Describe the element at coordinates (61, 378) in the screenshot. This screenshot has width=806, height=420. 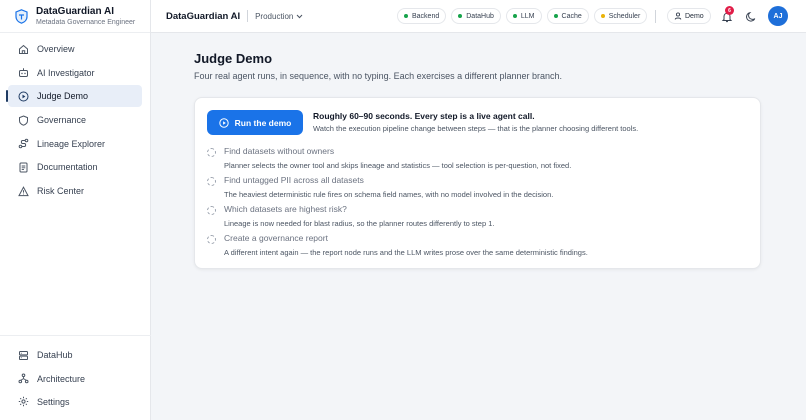
I see `sidebar-item-label: Architecture` at that location.